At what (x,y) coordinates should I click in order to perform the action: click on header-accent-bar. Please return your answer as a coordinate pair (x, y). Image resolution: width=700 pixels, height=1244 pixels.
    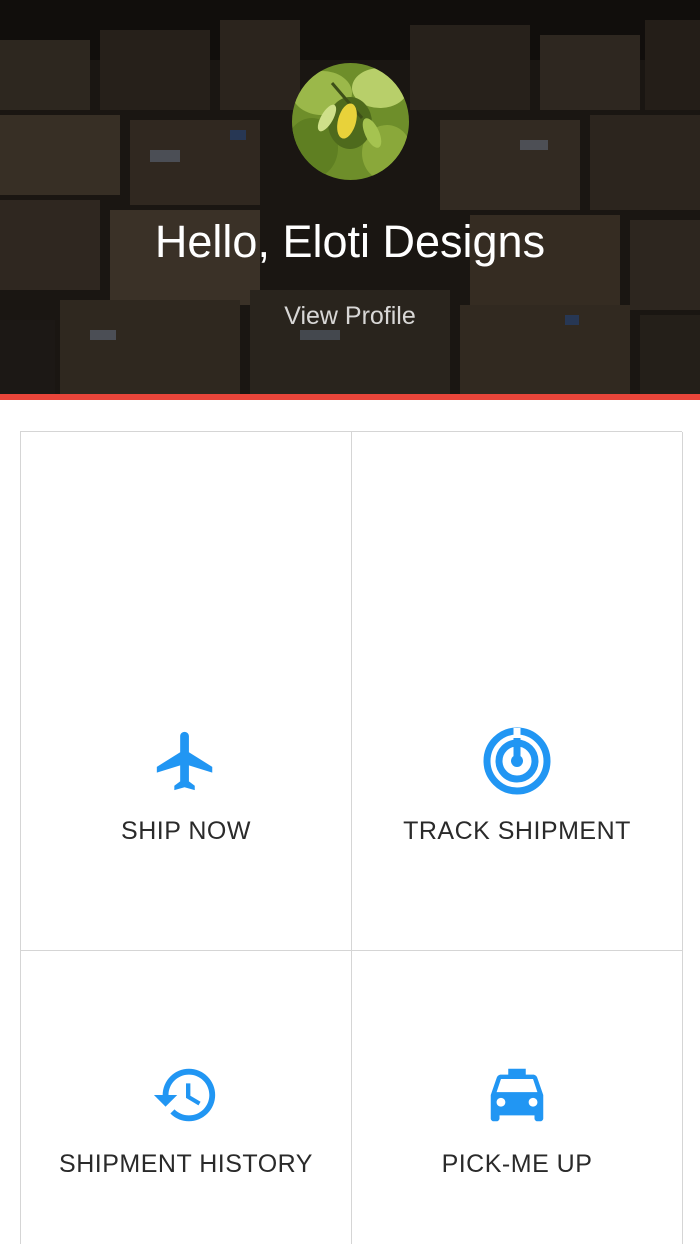
    Looking at the image, I should click on (350, 397).